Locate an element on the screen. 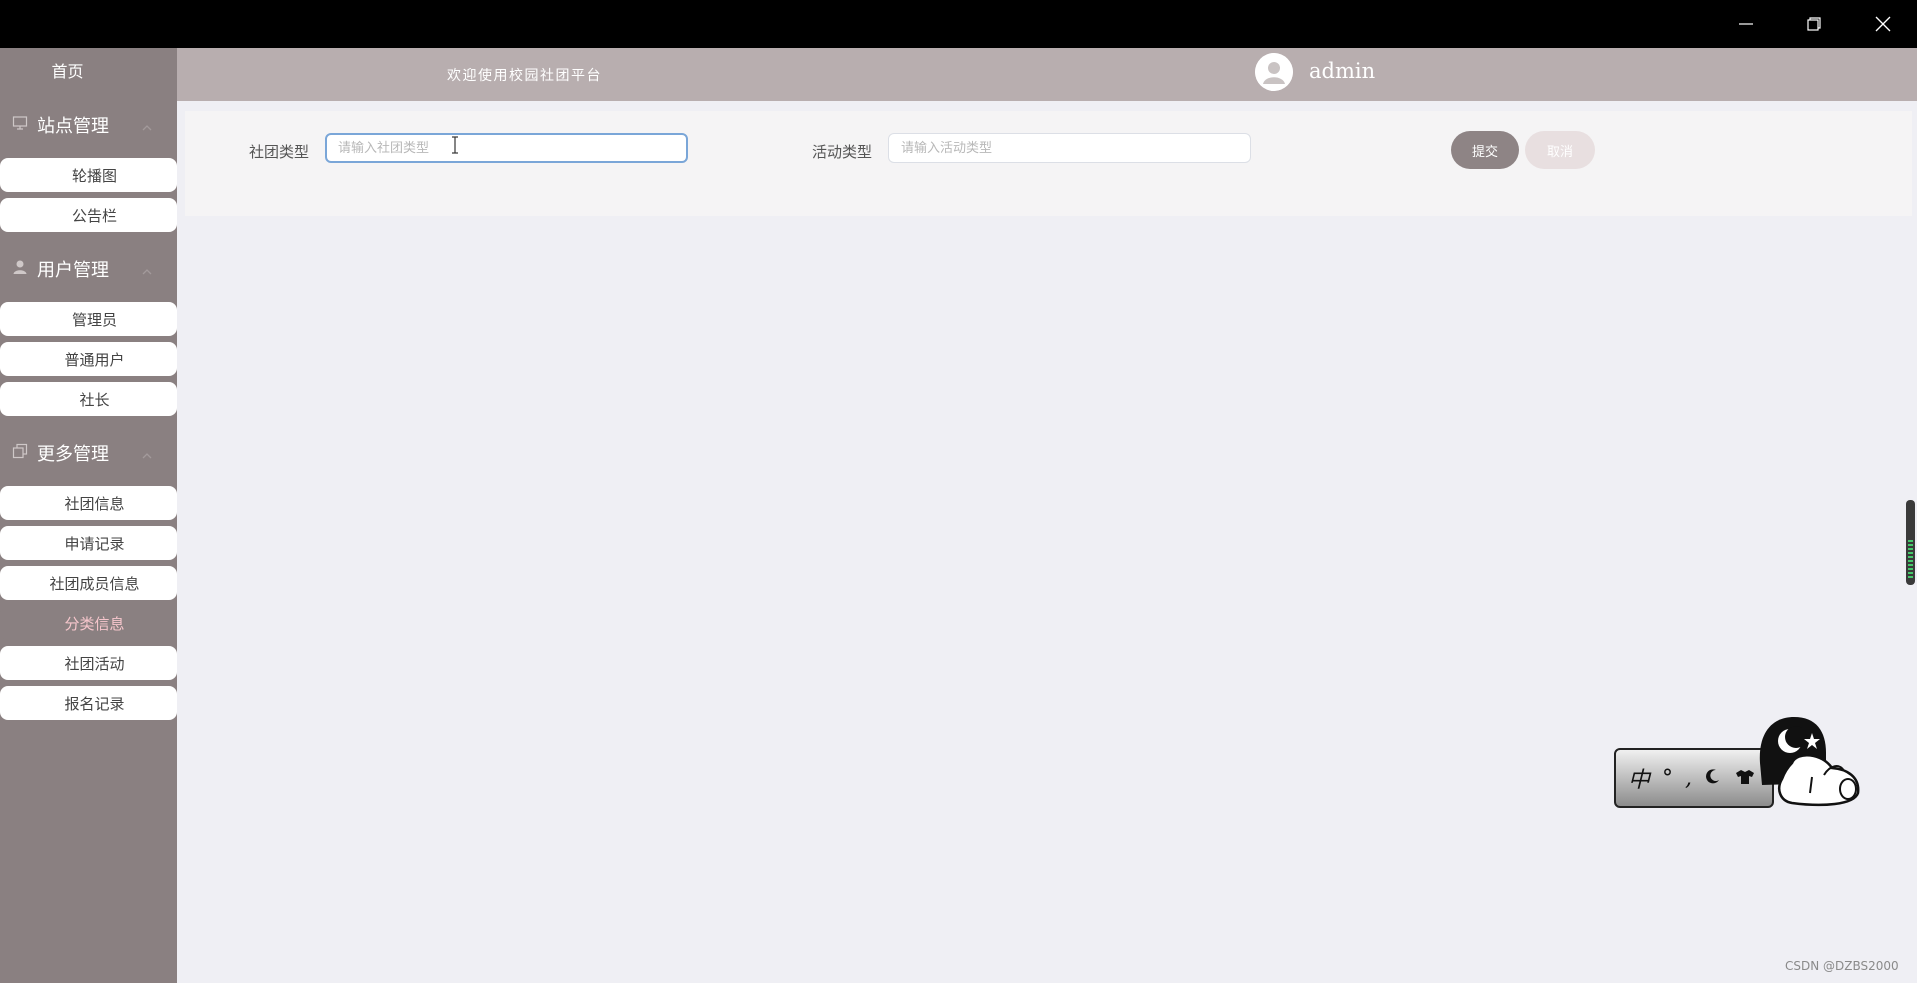 This screenshot has height=983, width=1917. scrollbar-thumb is located at coordinates (1910, 542).